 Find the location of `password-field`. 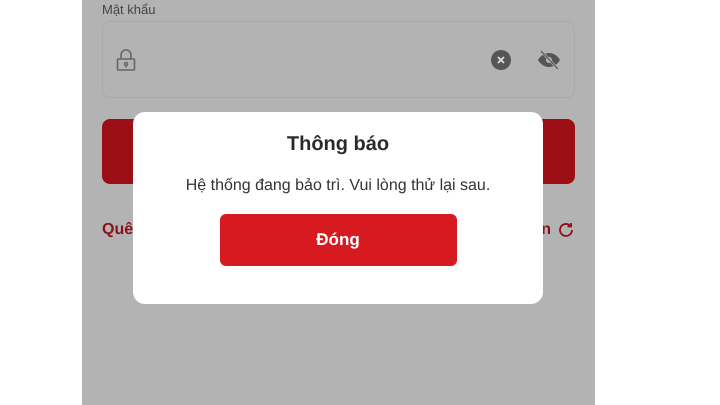

password-field is located at coordinates (338, 59).